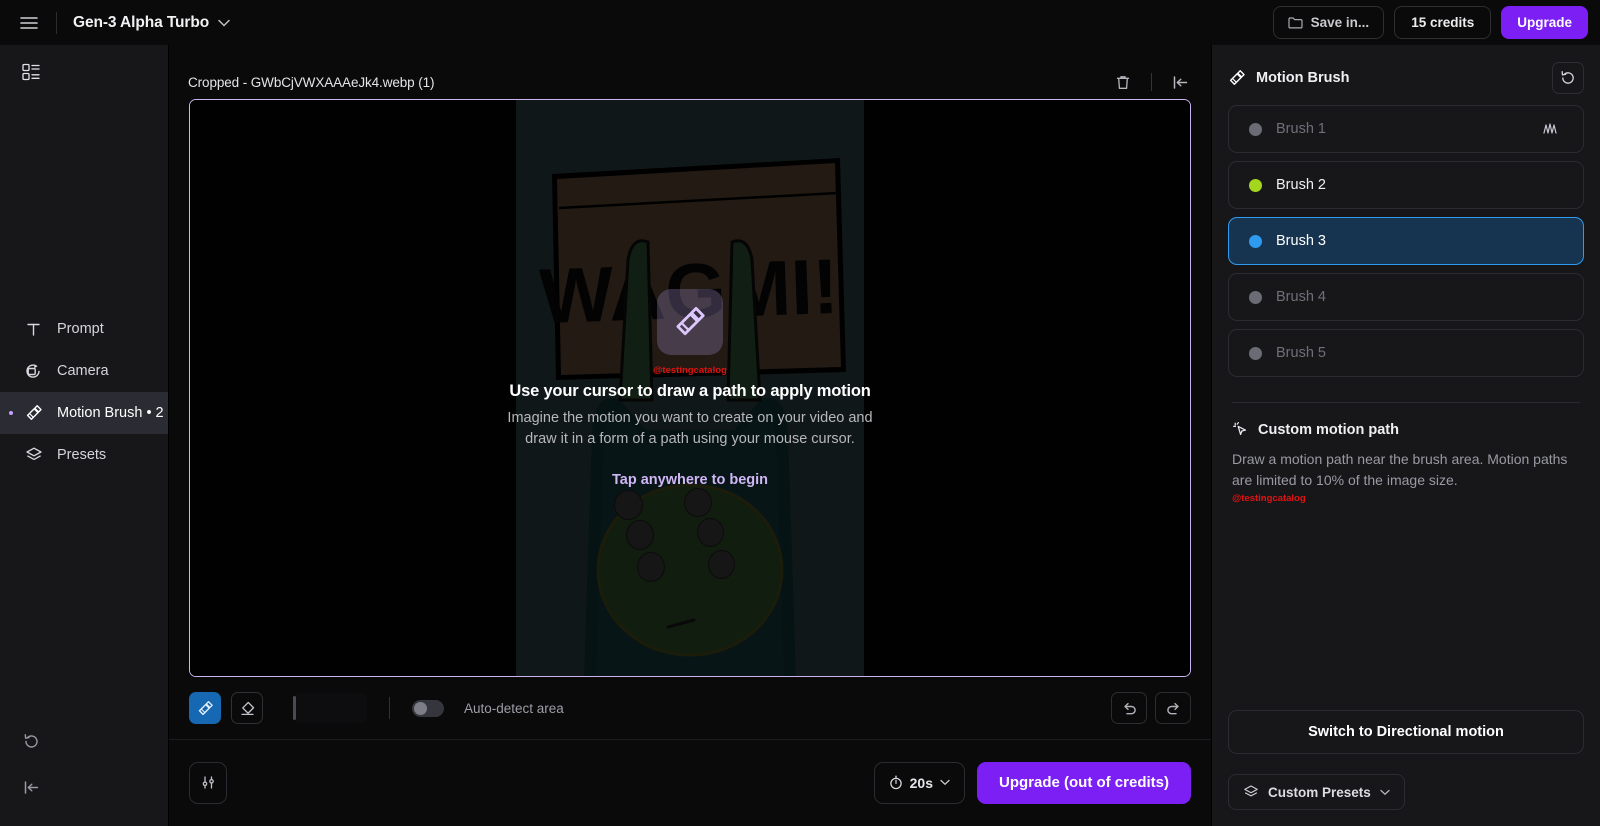 This screenshot has width=1600, height=826. Describe the element at coordinates (1301, 185) in the screenshot. I see `brush-label: Brush 2` at that location.